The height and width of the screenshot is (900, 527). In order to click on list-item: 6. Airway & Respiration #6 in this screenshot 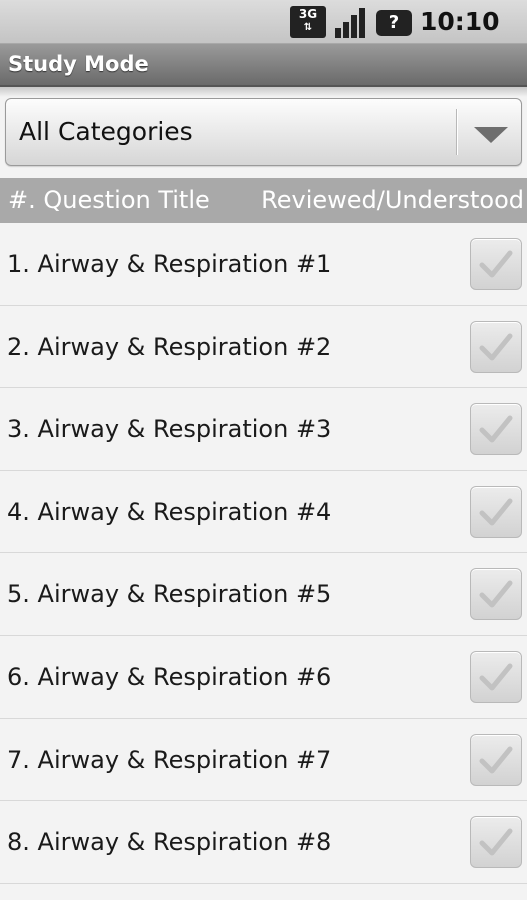, I will do `click(263, 677)`.